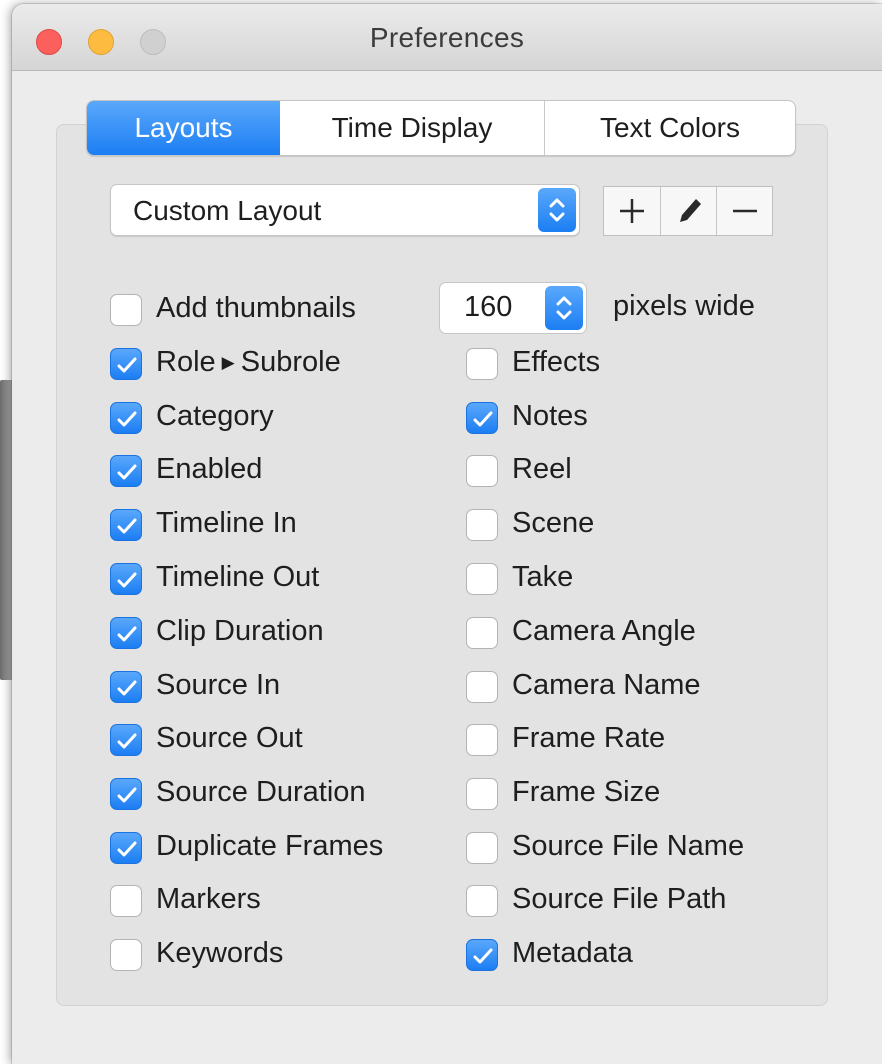 The width and height of the screenshot is (882, 1064). Describe the element at coordinates (482, 471) in the screenshot. I see `reel-checkbox` at that location.